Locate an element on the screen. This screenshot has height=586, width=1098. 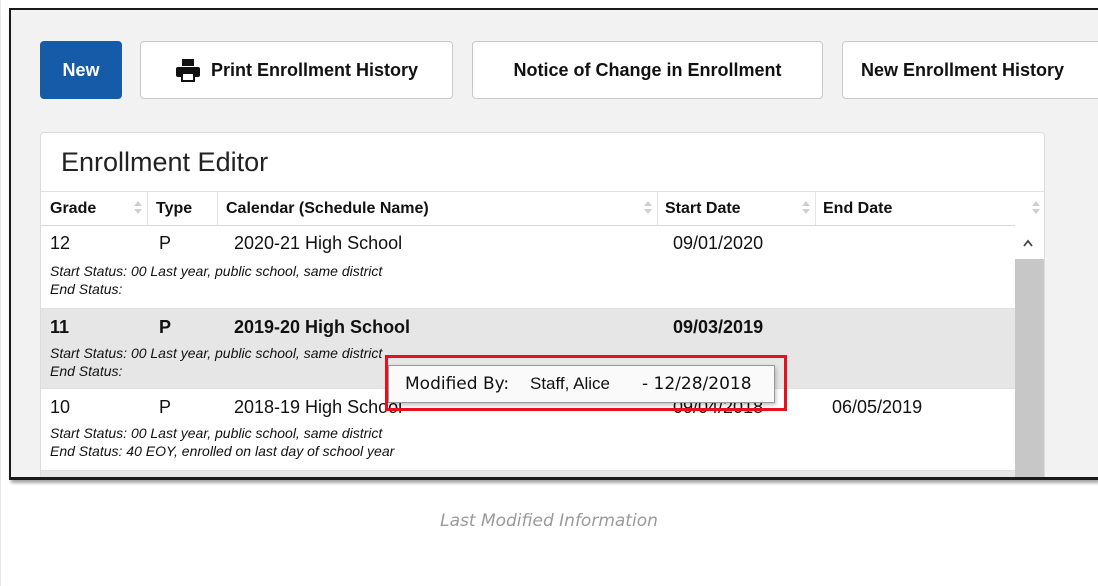
calendar-cell: 2020-21 High School is located at coordinates (318, 243).